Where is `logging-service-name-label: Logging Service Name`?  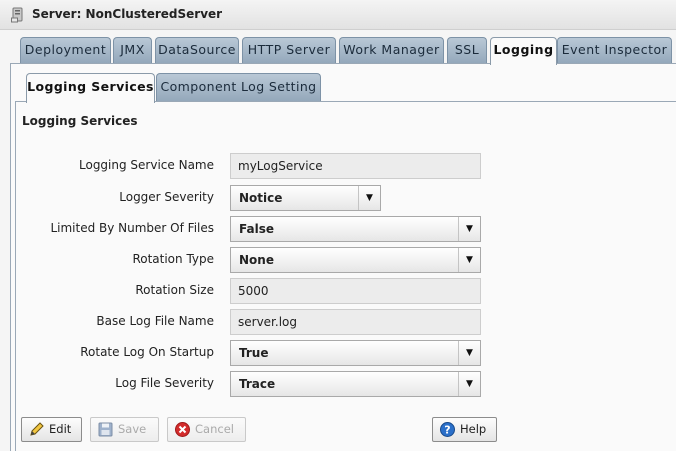 logging-service-name-label: Logging Service Name is located at coordinates (146, 165).